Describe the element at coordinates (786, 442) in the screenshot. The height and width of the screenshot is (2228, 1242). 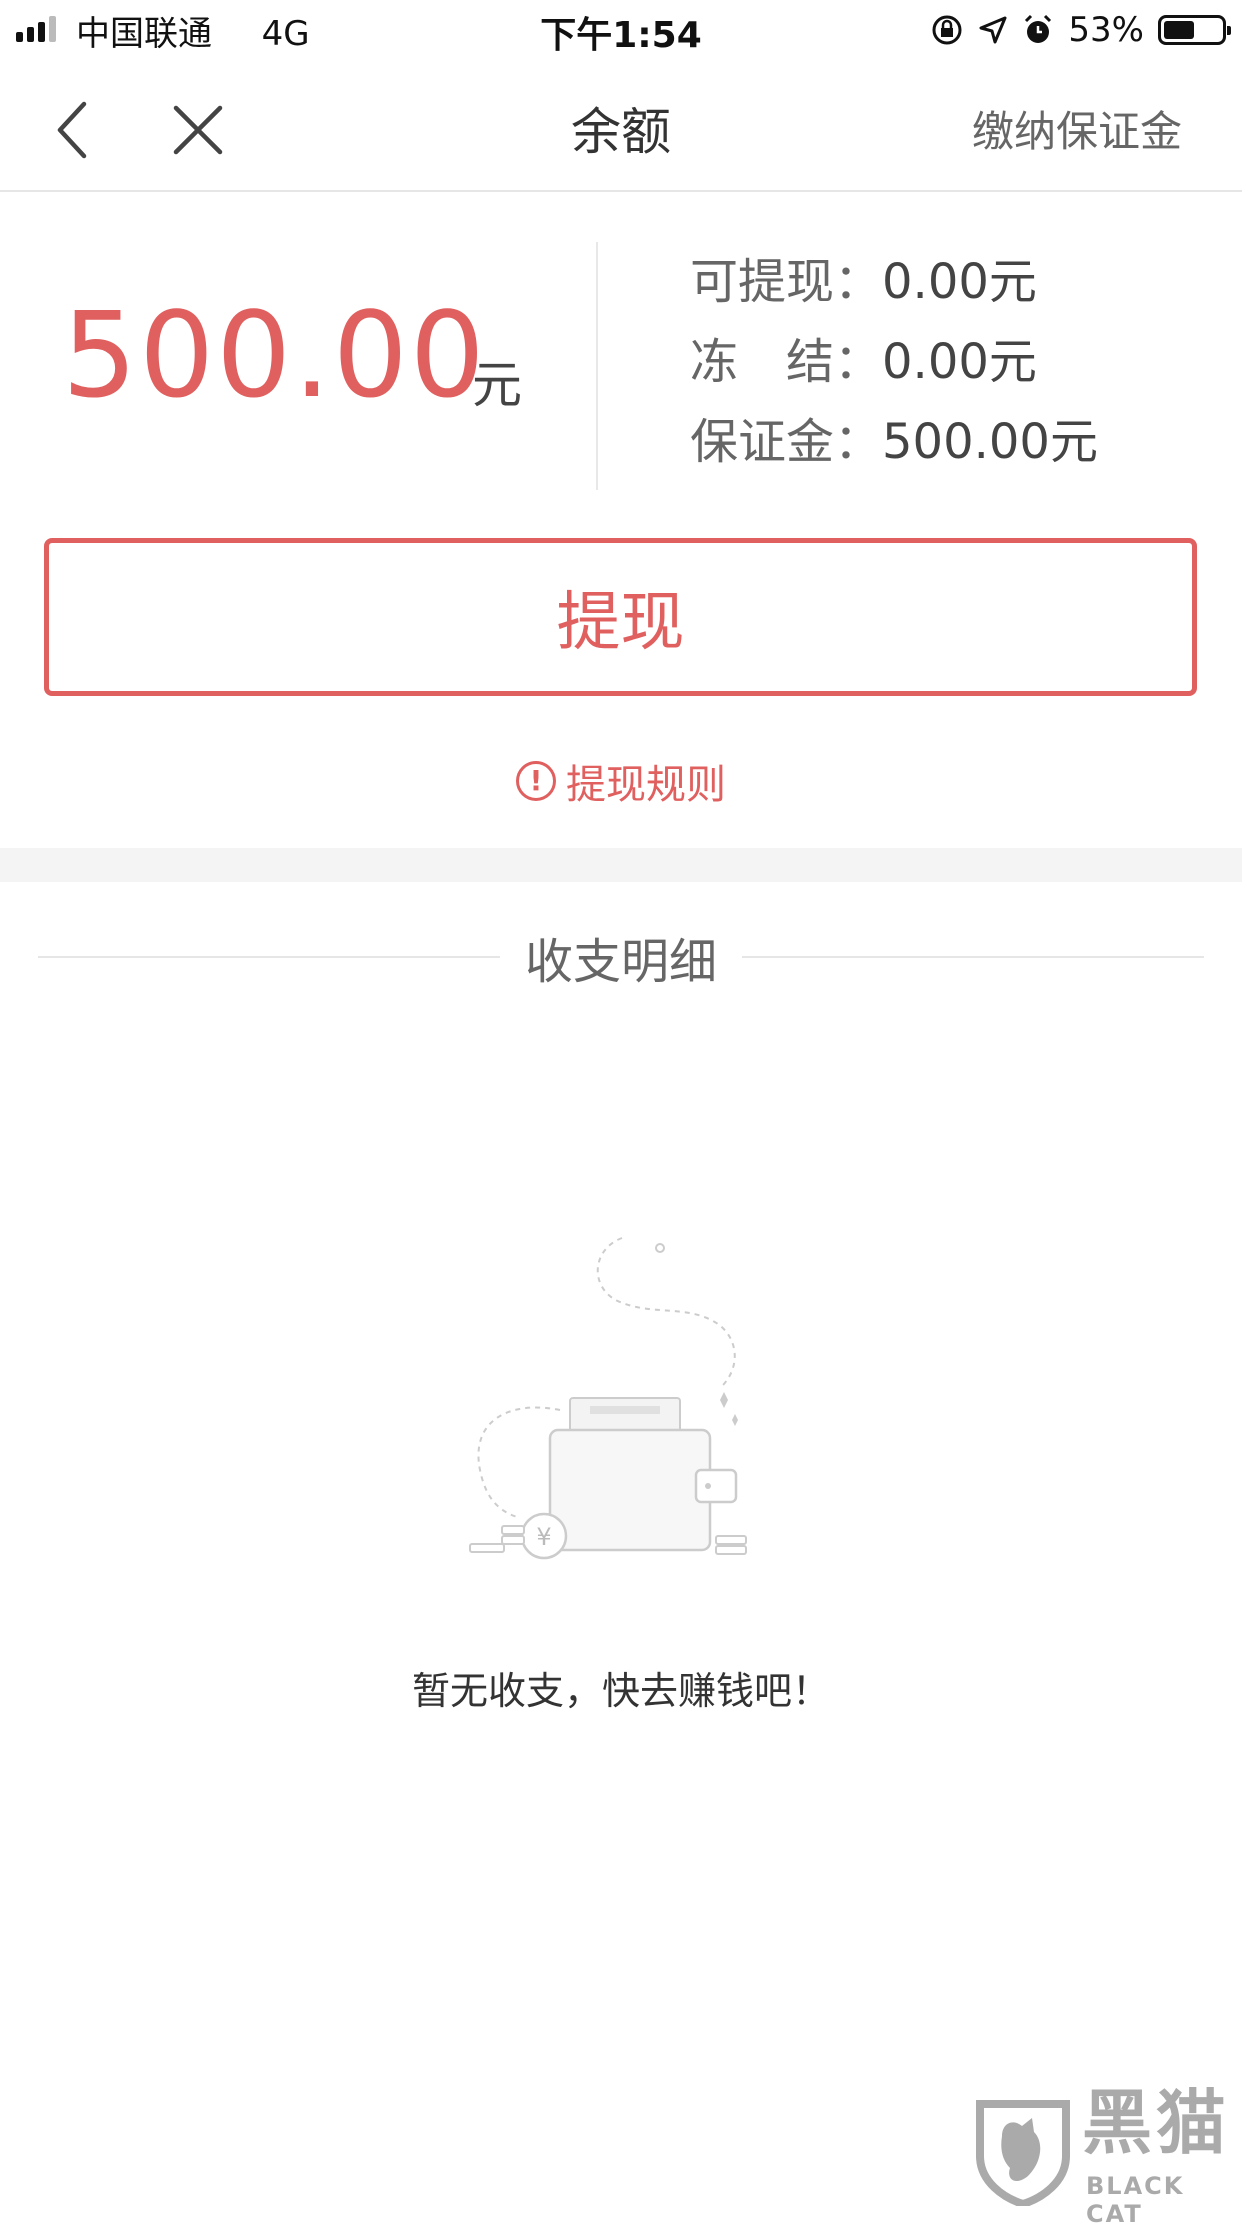
I see `detail-label: 保证金：` at that location.